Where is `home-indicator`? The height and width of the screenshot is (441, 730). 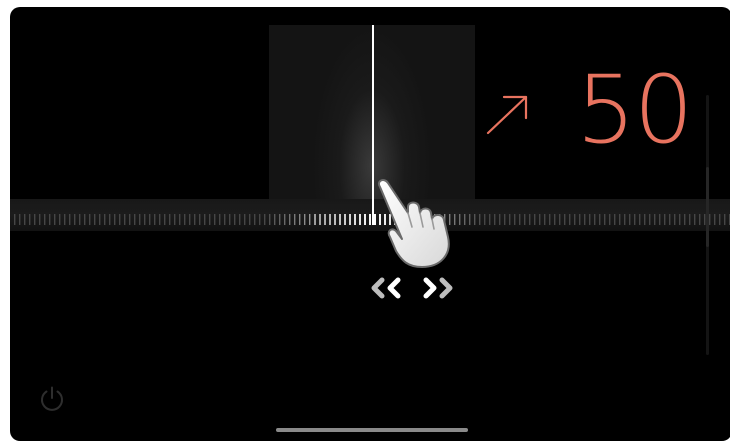
home-indicator is located at coordinates (372, 430).